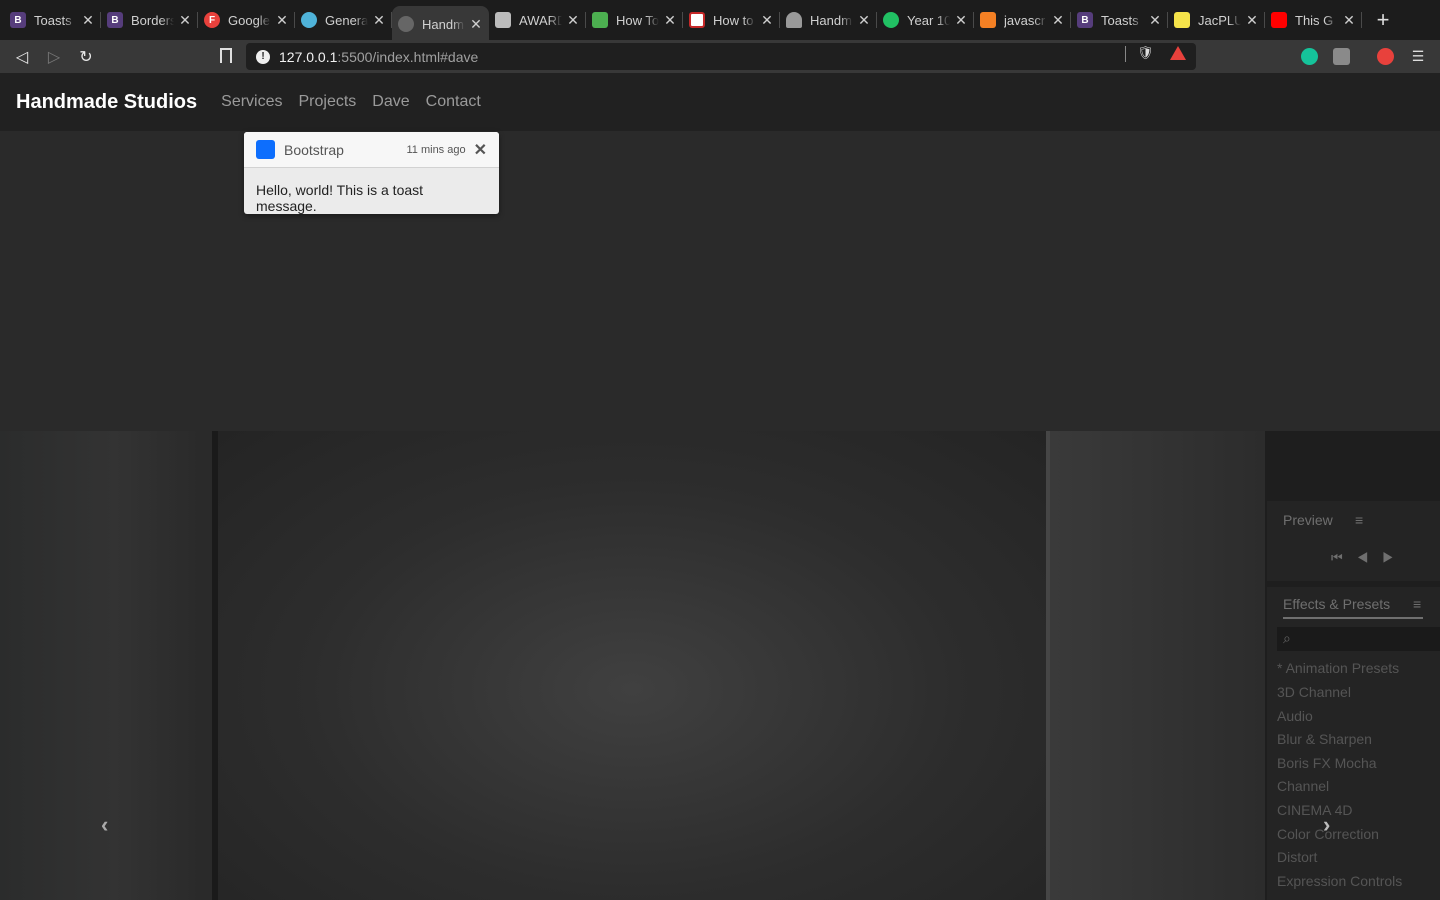 This screenshot has height=900, width=1440. Describe the element at coordinates (1369, 557) in the screenshot. I see `playback-controls-icon: ⏮◀▶` at that location.